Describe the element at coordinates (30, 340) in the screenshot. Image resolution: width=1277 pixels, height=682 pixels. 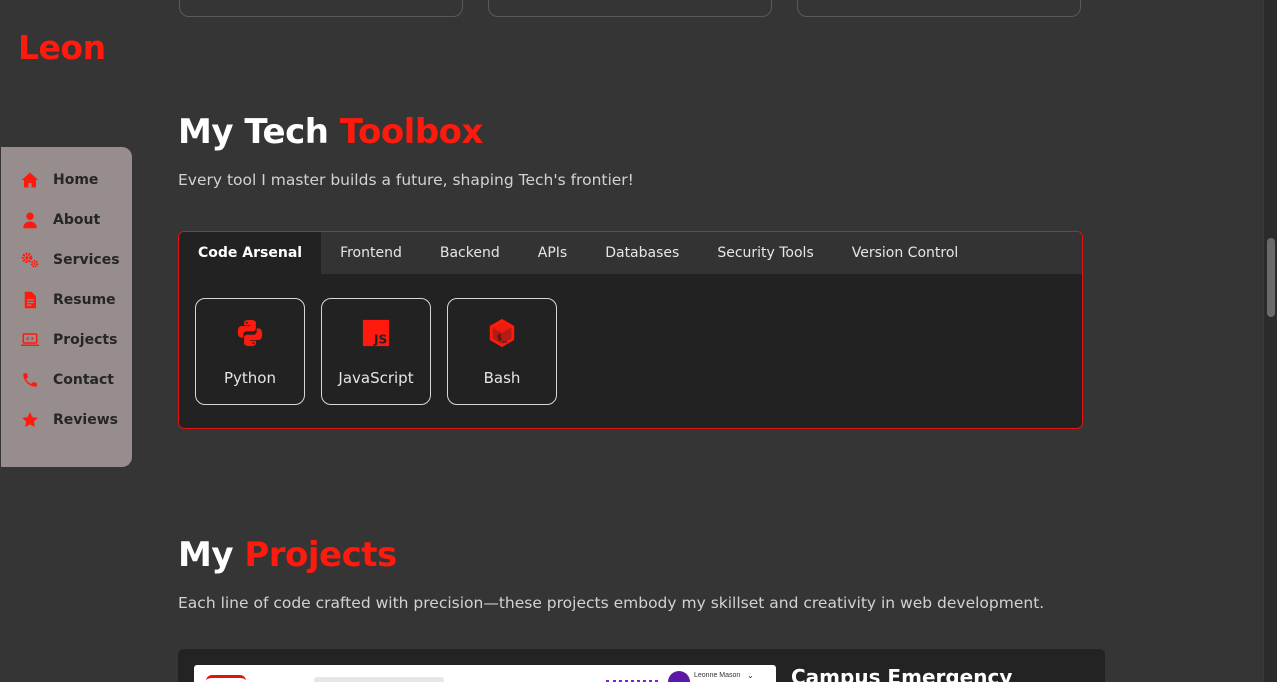
I see `laptop-code-icon` at that location.